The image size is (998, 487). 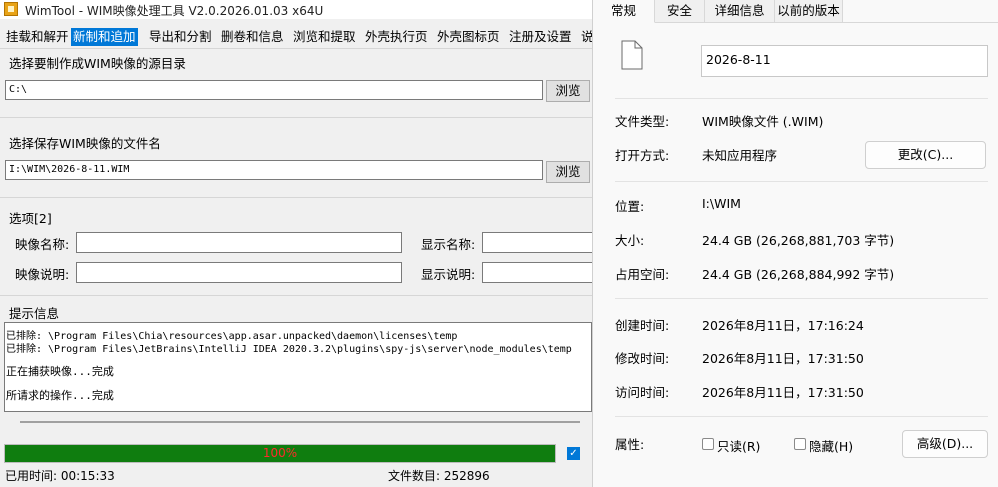 What do you see at coordinates (42, 244) in the screenshot?
I see `image-name-label: 映像名称:` at bounding box center [42, 244].